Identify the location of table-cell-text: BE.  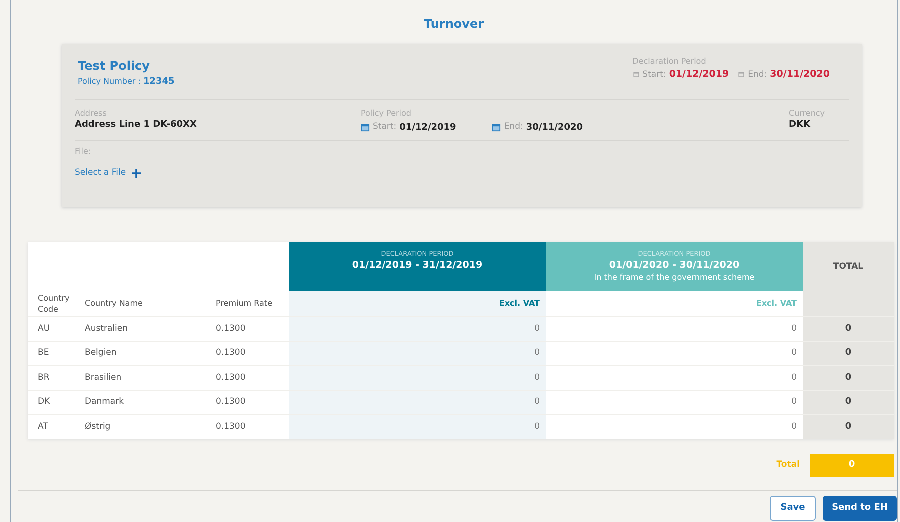
(43, 353).